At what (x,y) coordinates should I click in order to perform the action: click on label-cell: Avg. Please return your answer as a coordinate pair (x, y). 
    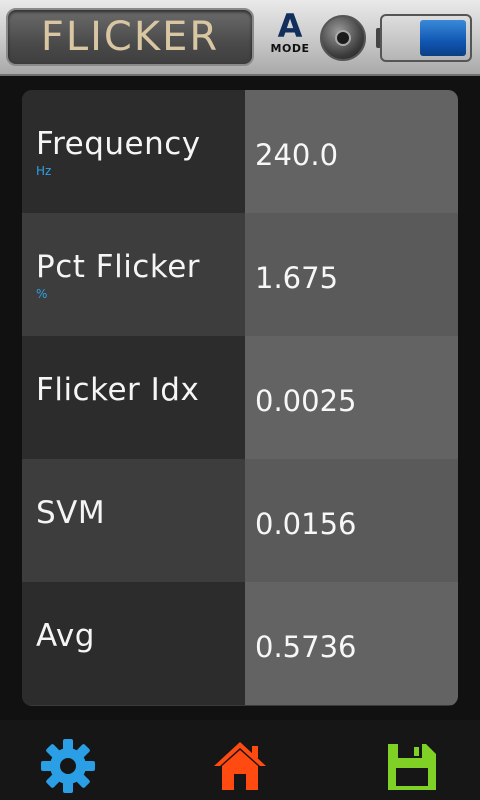
    Looking at the image, I should click on (133, 643).